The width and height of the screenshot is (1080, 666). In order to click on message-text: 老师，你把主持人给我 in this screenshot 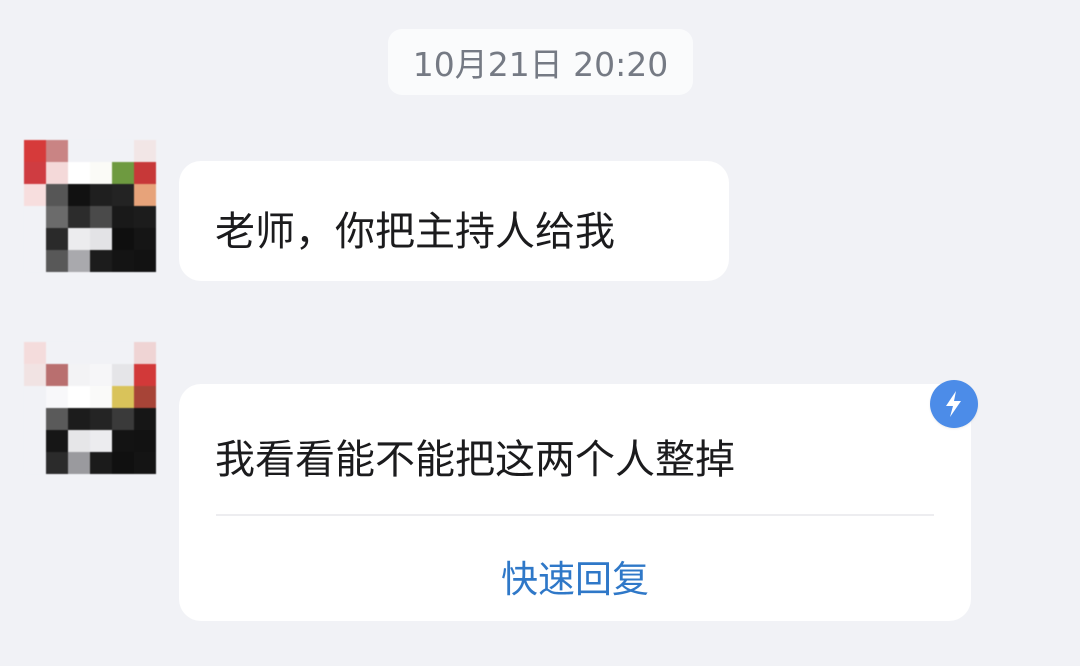, I will do `click(415, 232)`.